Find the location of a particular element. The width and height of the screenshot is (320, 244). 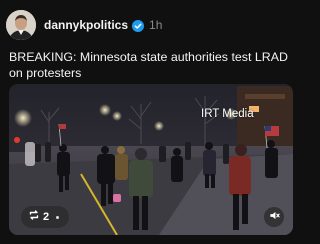

post-header: dannykpolitics 1h is located at coordinates (103, 25).